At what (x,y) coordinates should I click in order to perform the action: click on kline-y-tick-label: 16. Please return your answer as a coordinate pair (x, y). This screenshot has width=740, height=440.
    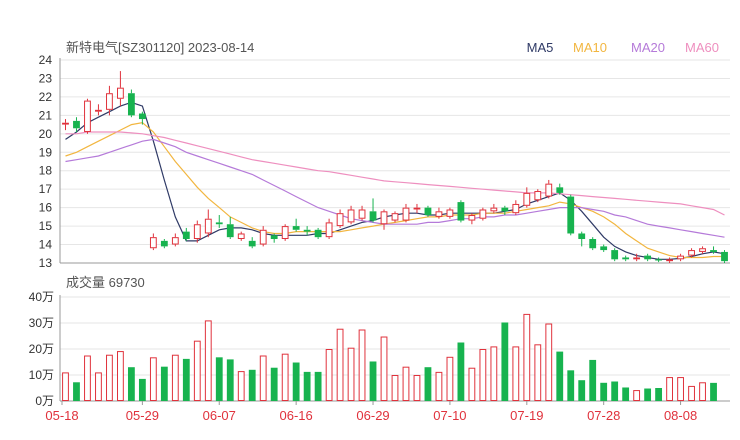
    Looking at the image, I should click on (46, 208).